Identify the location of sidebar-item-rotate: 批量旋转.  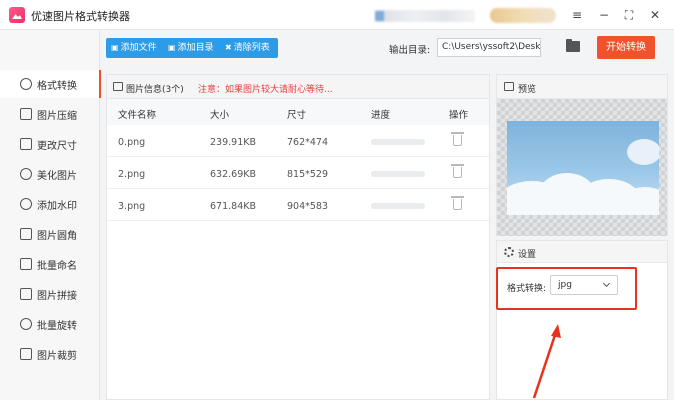
(50, 324).